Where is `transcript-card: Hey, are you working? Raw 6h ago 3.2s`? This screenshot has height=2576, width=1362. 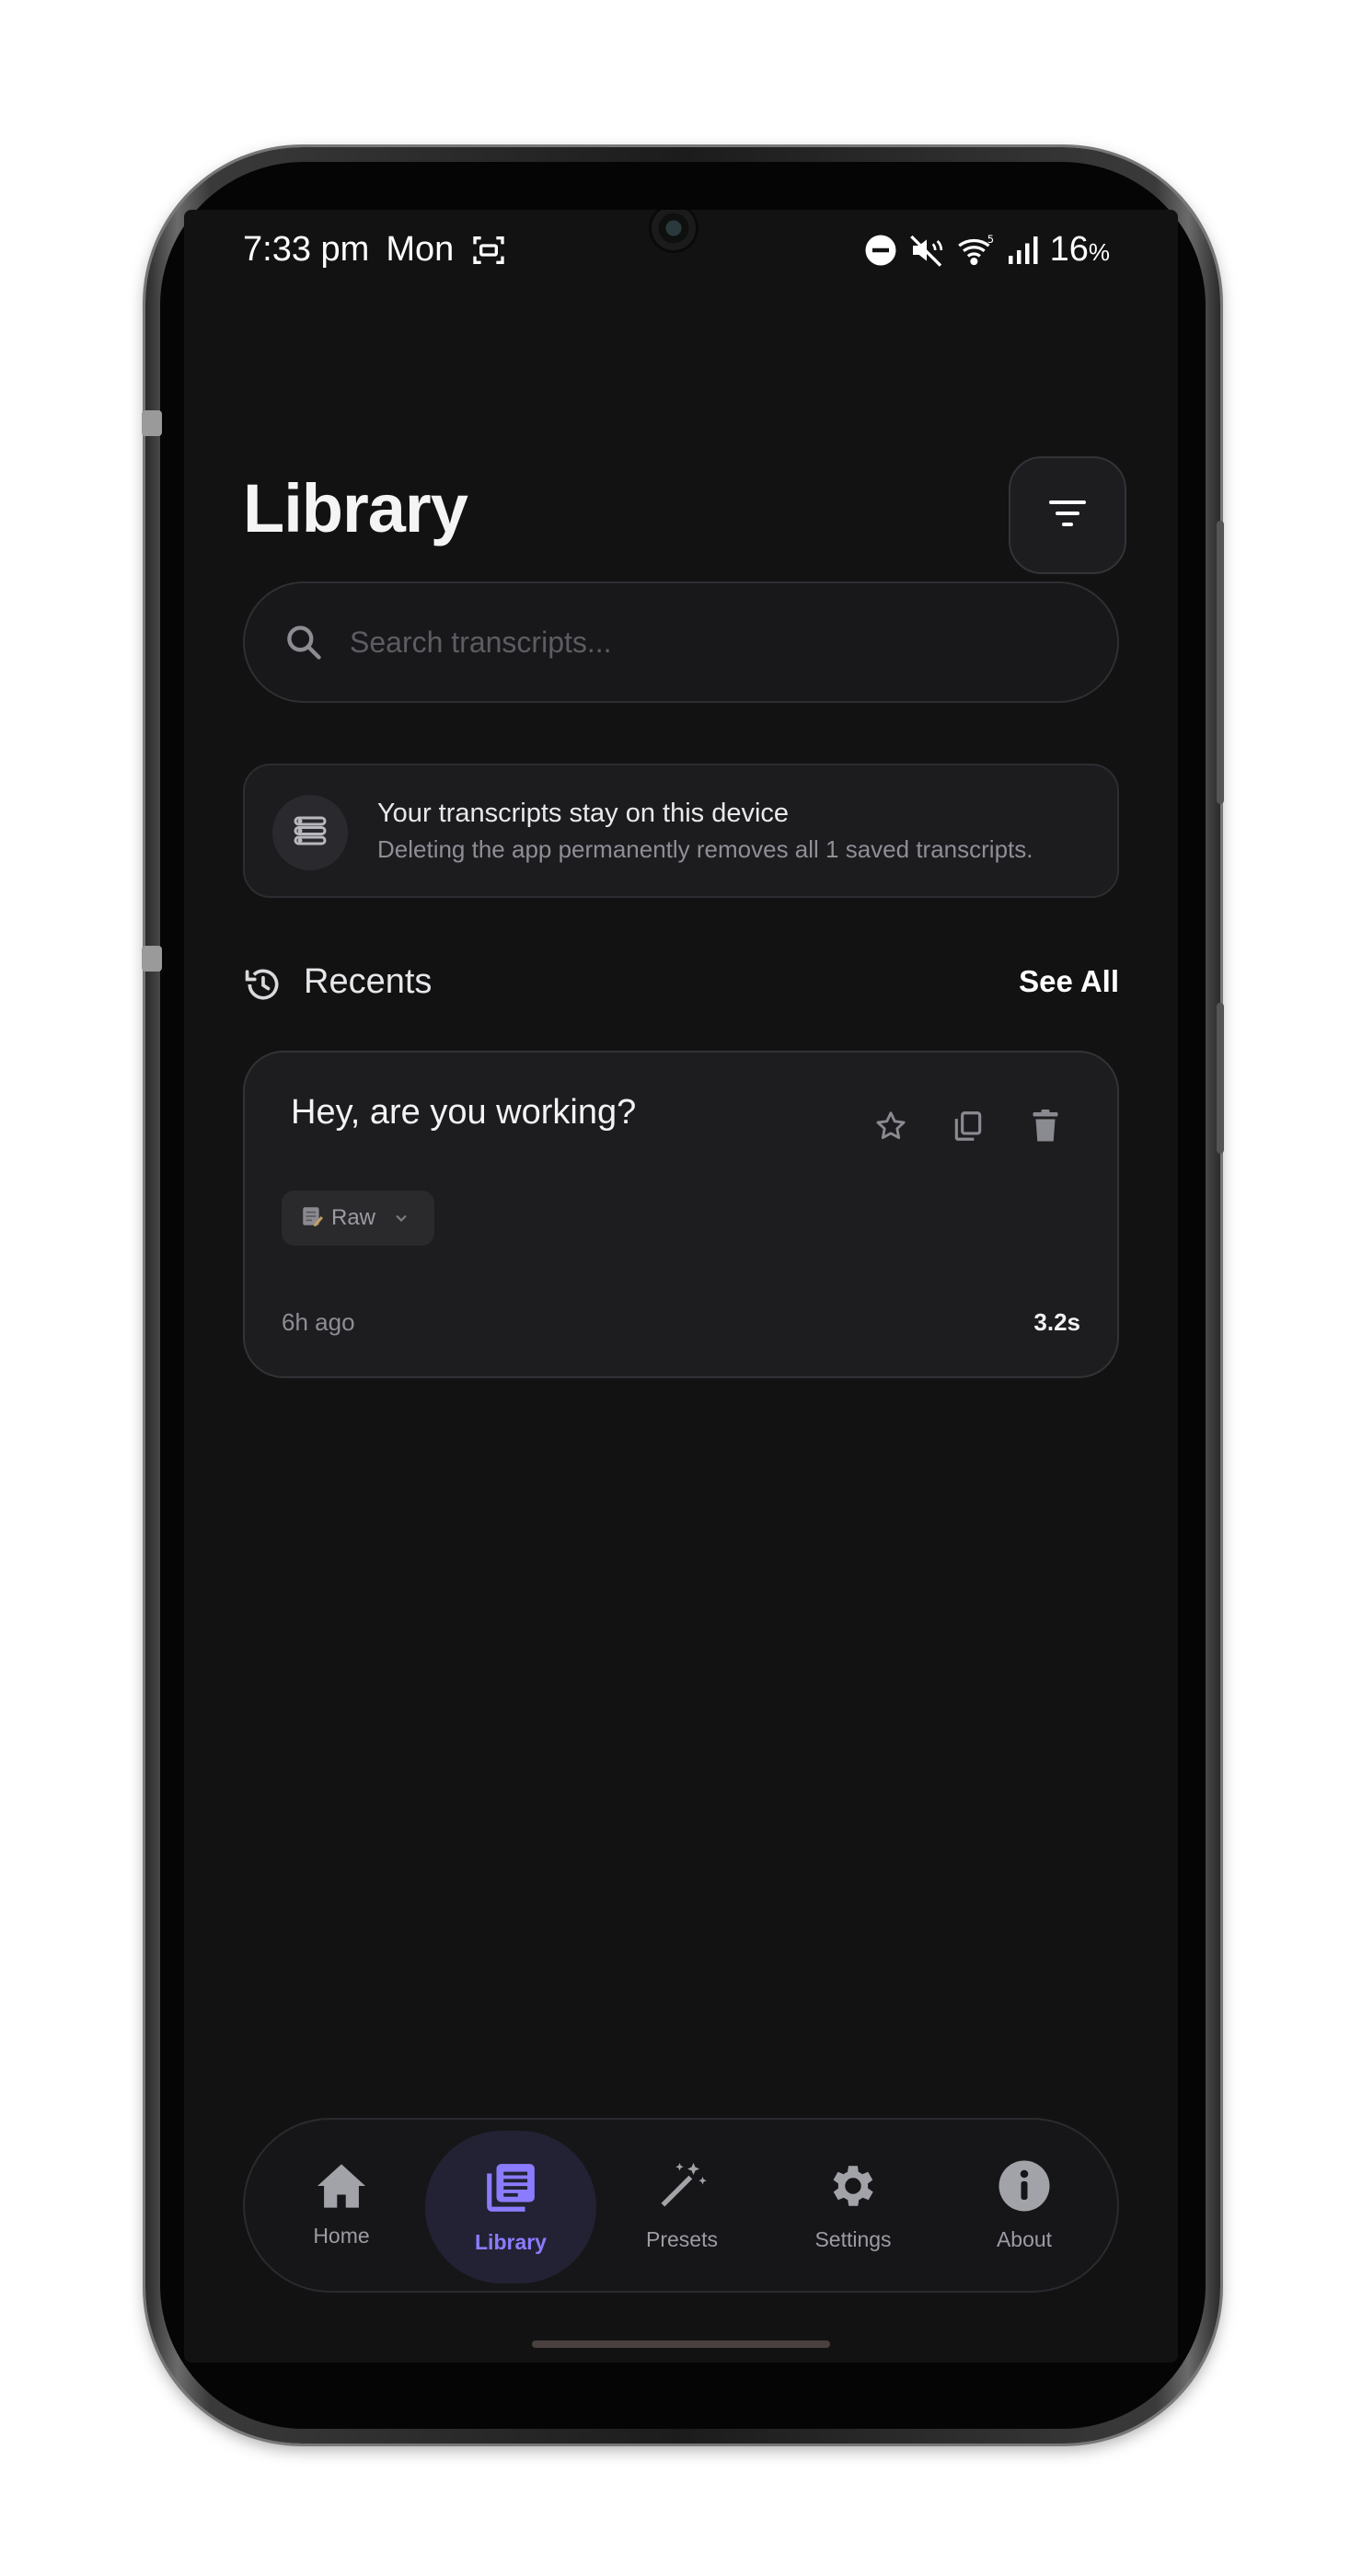 transcript-card: Hey, are you working? Raw 6h ago 3.2s is located at coordinates (681, 1214).